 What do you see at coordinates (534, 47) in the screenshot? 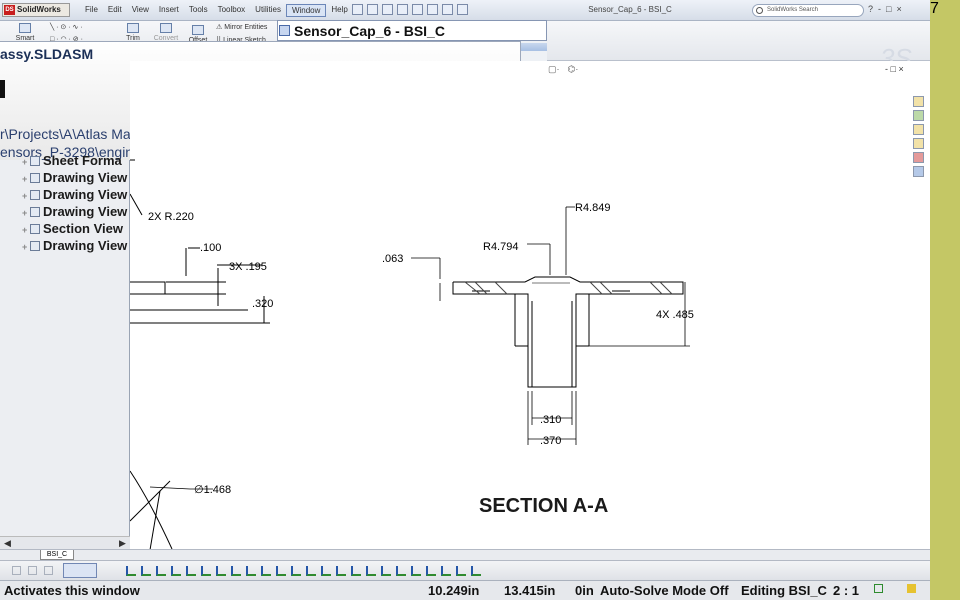
I see `panel-header` at bounding box center [534, 47].